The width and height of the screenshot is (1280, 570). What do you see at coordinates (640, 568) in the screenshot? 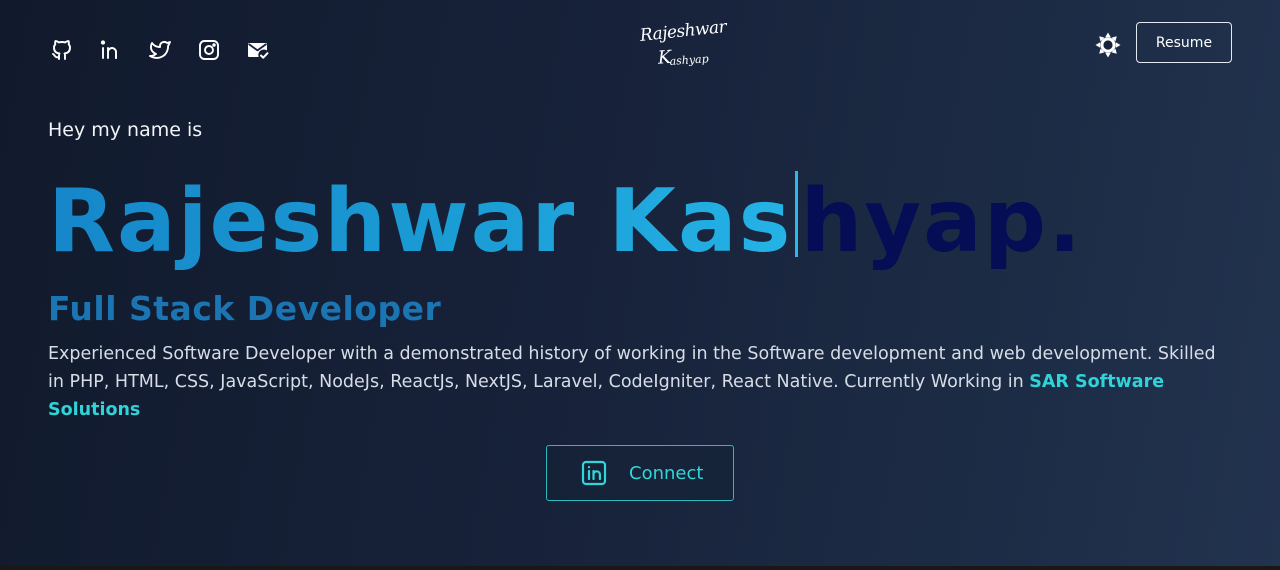
I see `bottom-border` at bounding box center [640, 568].